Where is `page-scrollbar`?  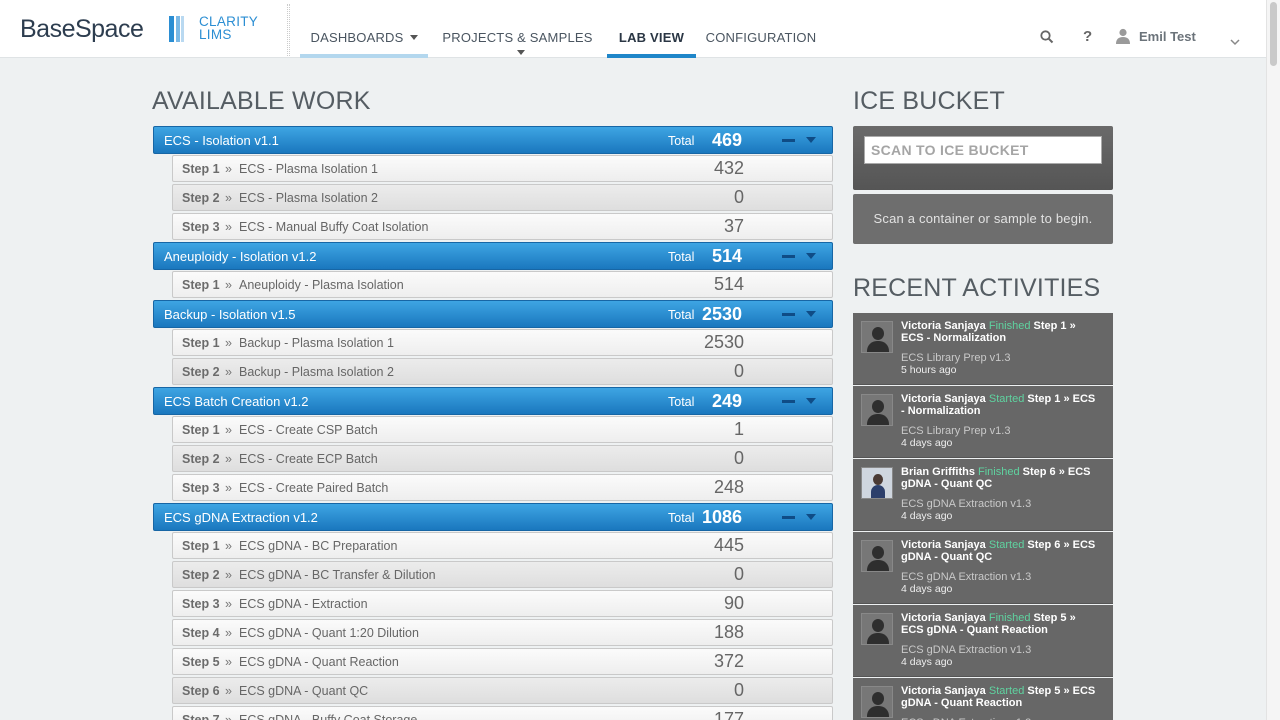
page-scrollbar is located at coordinates (1273, 360).